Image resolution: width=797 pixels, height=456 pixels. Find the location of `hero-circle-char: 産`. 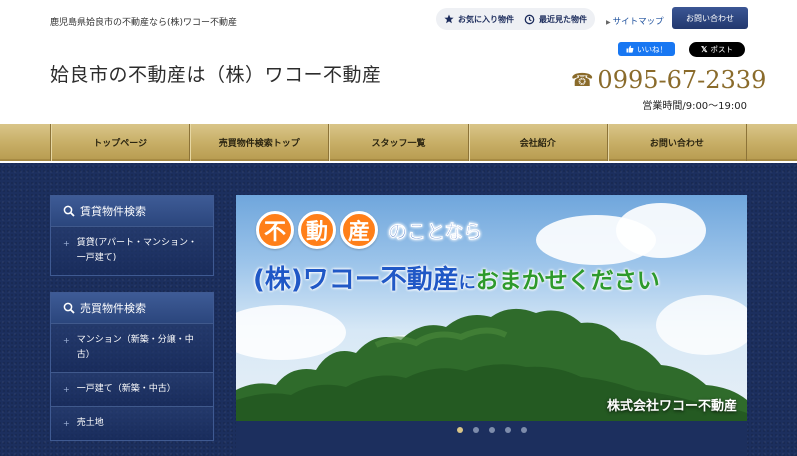

hero-circle-char: 産 is located at coordinates (359, 230).